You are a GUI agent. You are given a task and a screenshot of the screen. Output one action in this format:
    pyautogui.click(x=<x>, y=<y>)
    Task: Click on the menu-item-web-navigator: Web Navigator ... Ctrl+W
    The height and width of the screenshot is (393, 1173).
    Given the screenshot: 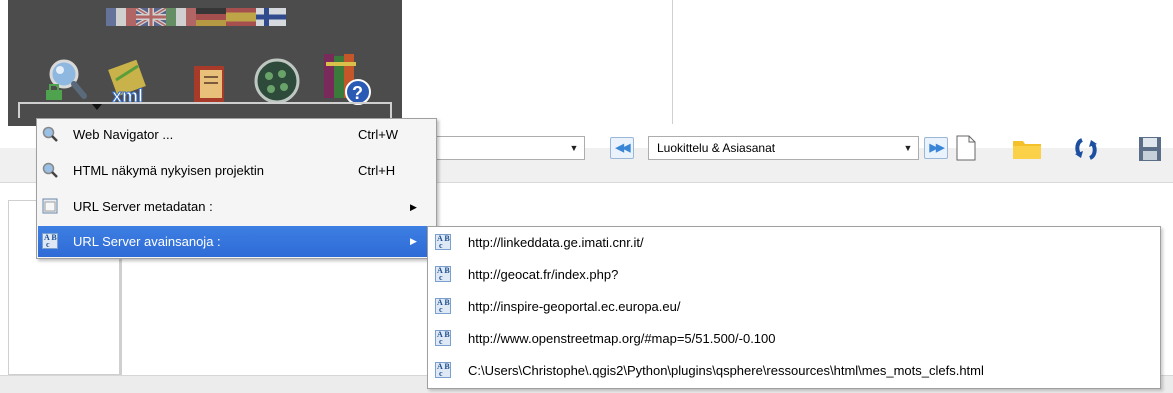 What is the action you would take?
    pyautogui.click(x=236, y=135)
    